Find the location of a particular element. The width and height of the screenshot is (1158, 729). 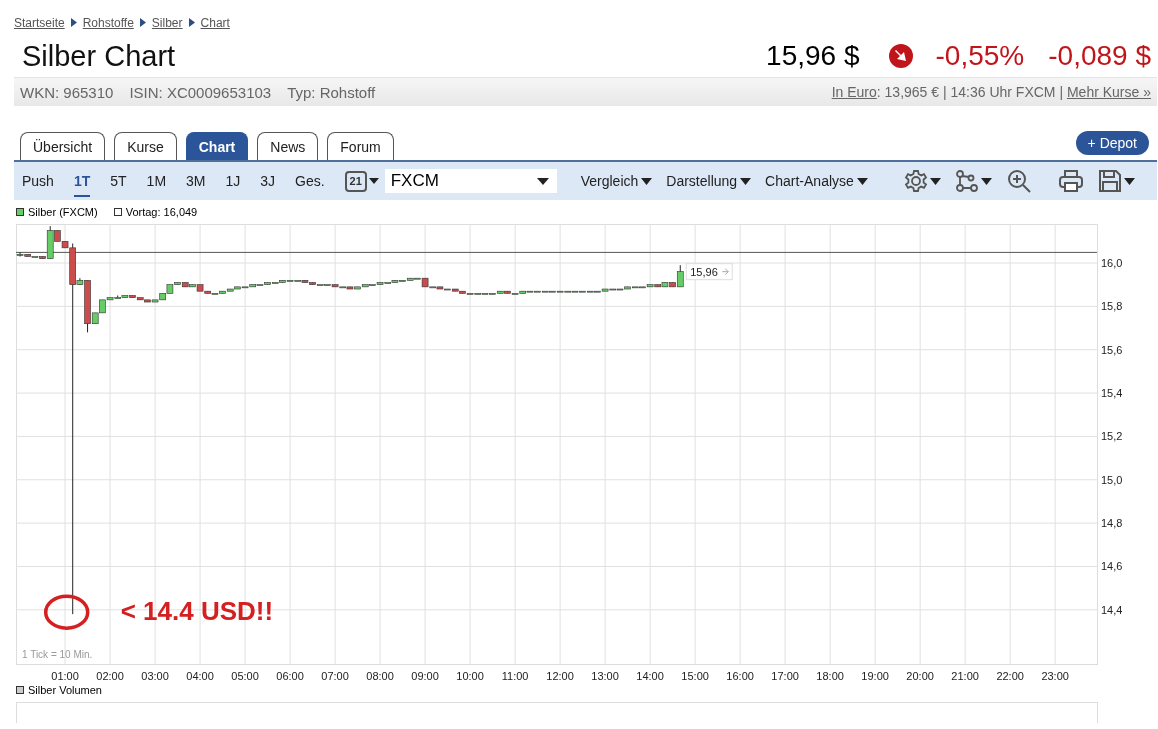

x-axis-label: 07:00 is located at coordinates (335, 676).